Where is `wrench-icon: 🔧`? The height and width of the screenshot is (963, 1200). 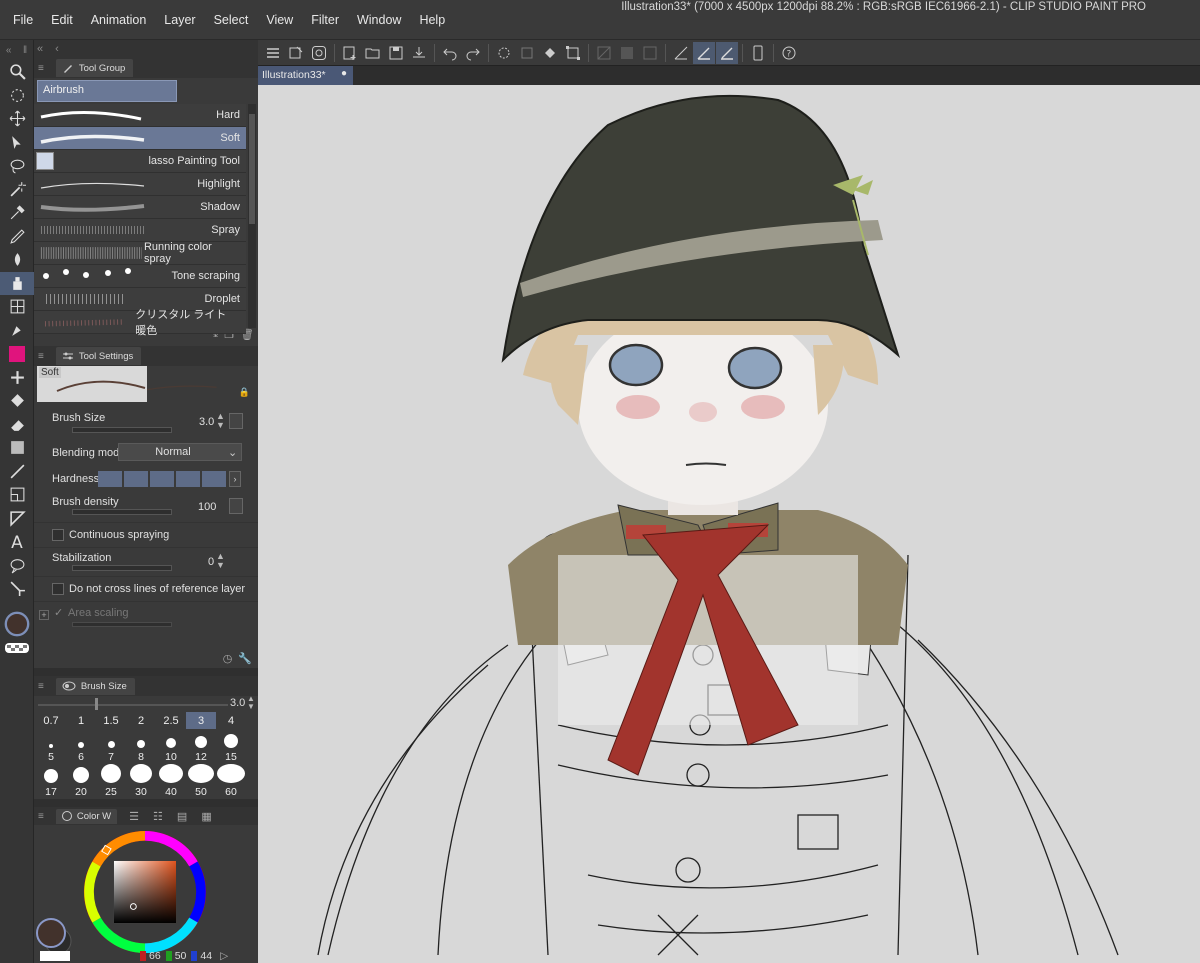 wrench-icon: 🔧 is located at coordinates (245, 660).